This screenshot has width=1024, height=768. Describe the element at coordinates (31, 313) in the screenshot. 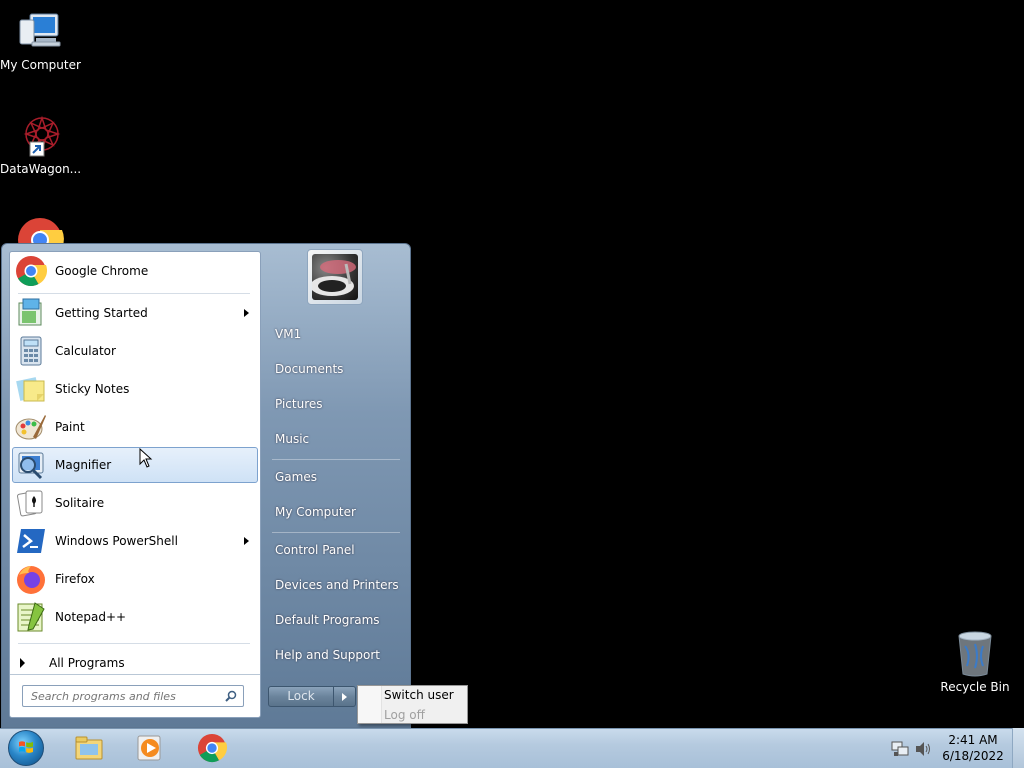

I see `getting-started-icon` at that location.